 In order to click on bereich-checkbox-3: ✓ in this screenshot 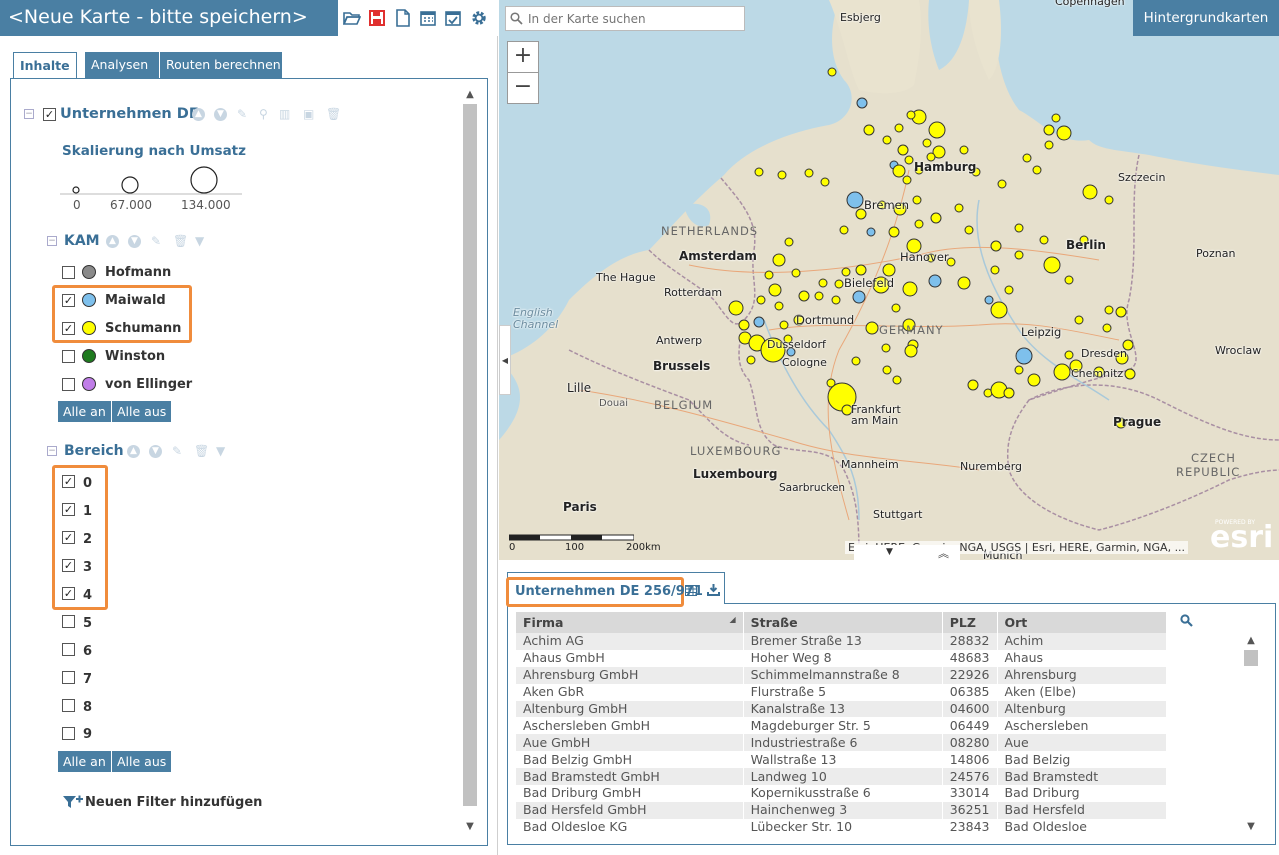, I will do `click(68, 565)`.